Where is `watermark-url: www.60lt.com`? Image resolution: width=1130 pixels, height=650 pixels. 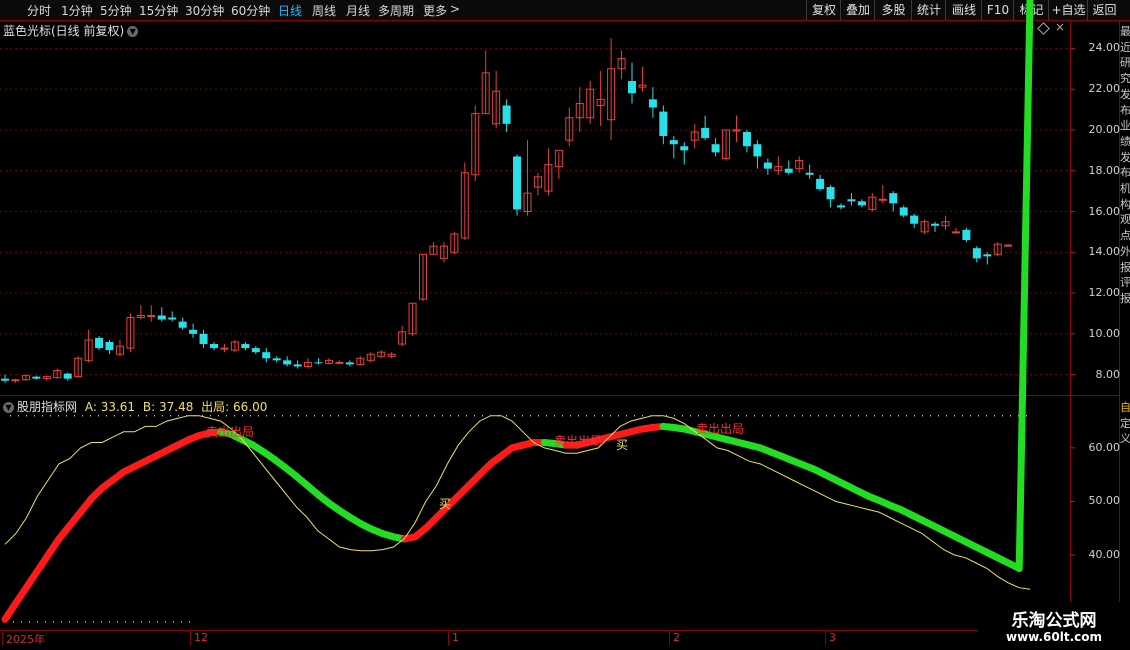 watermark-url: www.60lt.com is located at coordinates (1054, 637).